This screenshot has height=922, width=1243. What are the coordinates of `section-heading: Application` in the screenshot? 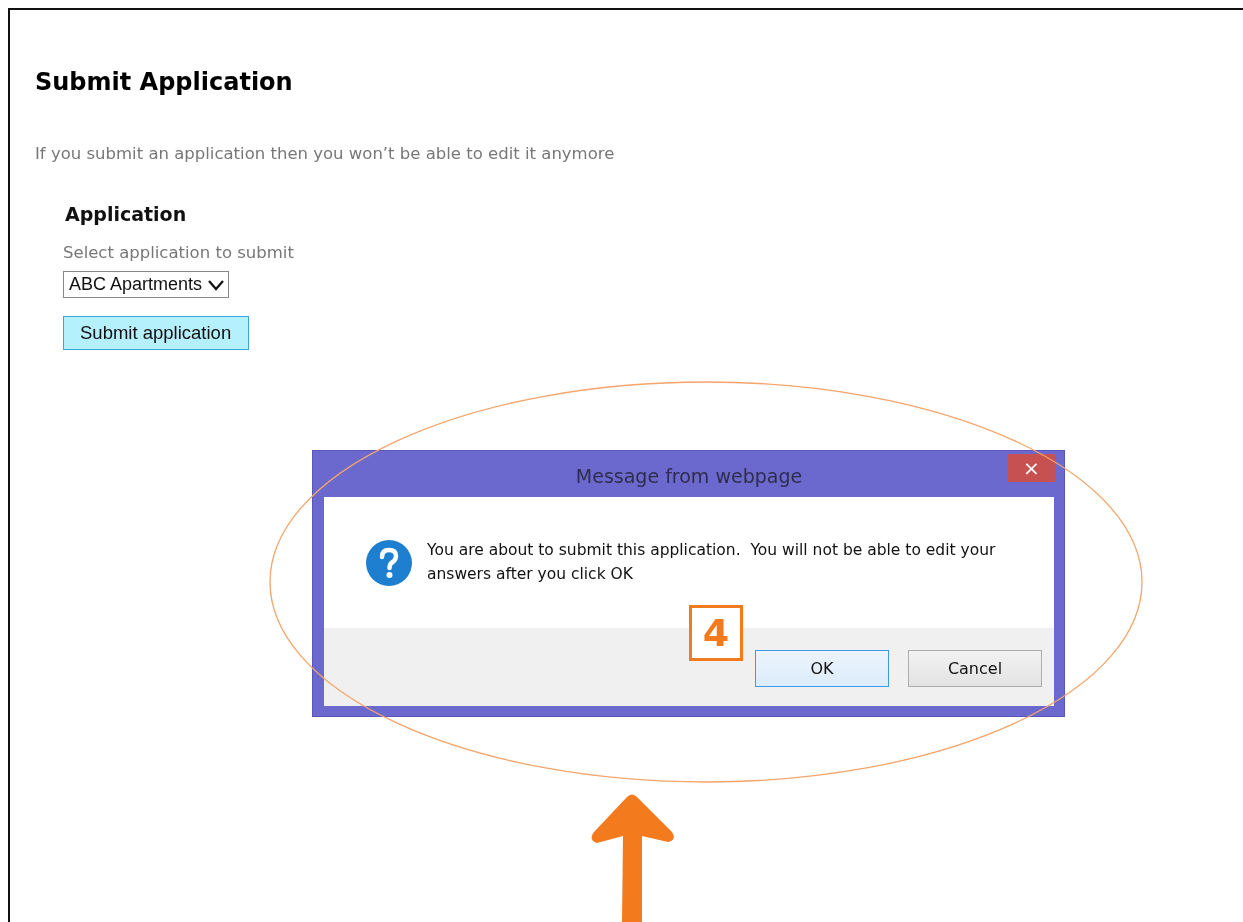 It's located at (126, 214).